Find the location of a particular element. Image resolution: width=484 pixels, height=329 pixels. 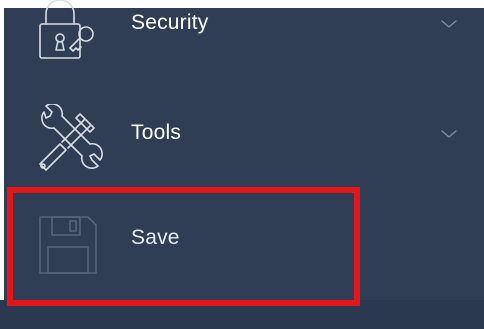

floppy-disk-icon is located at coordinates (68, 245).